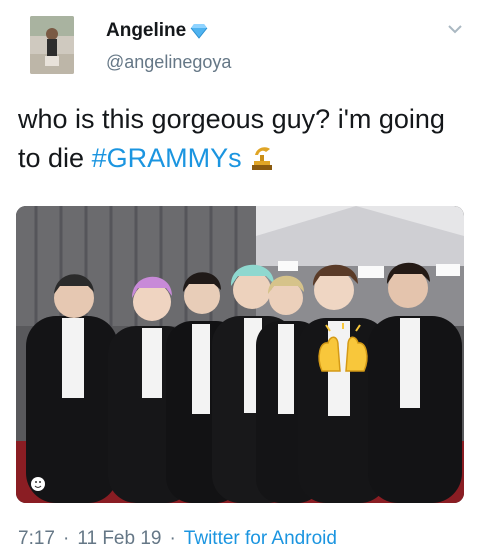 The width and height of the screenshot is (480, 560). I want to click on author-name-row: Angeline, so click(157, 31).